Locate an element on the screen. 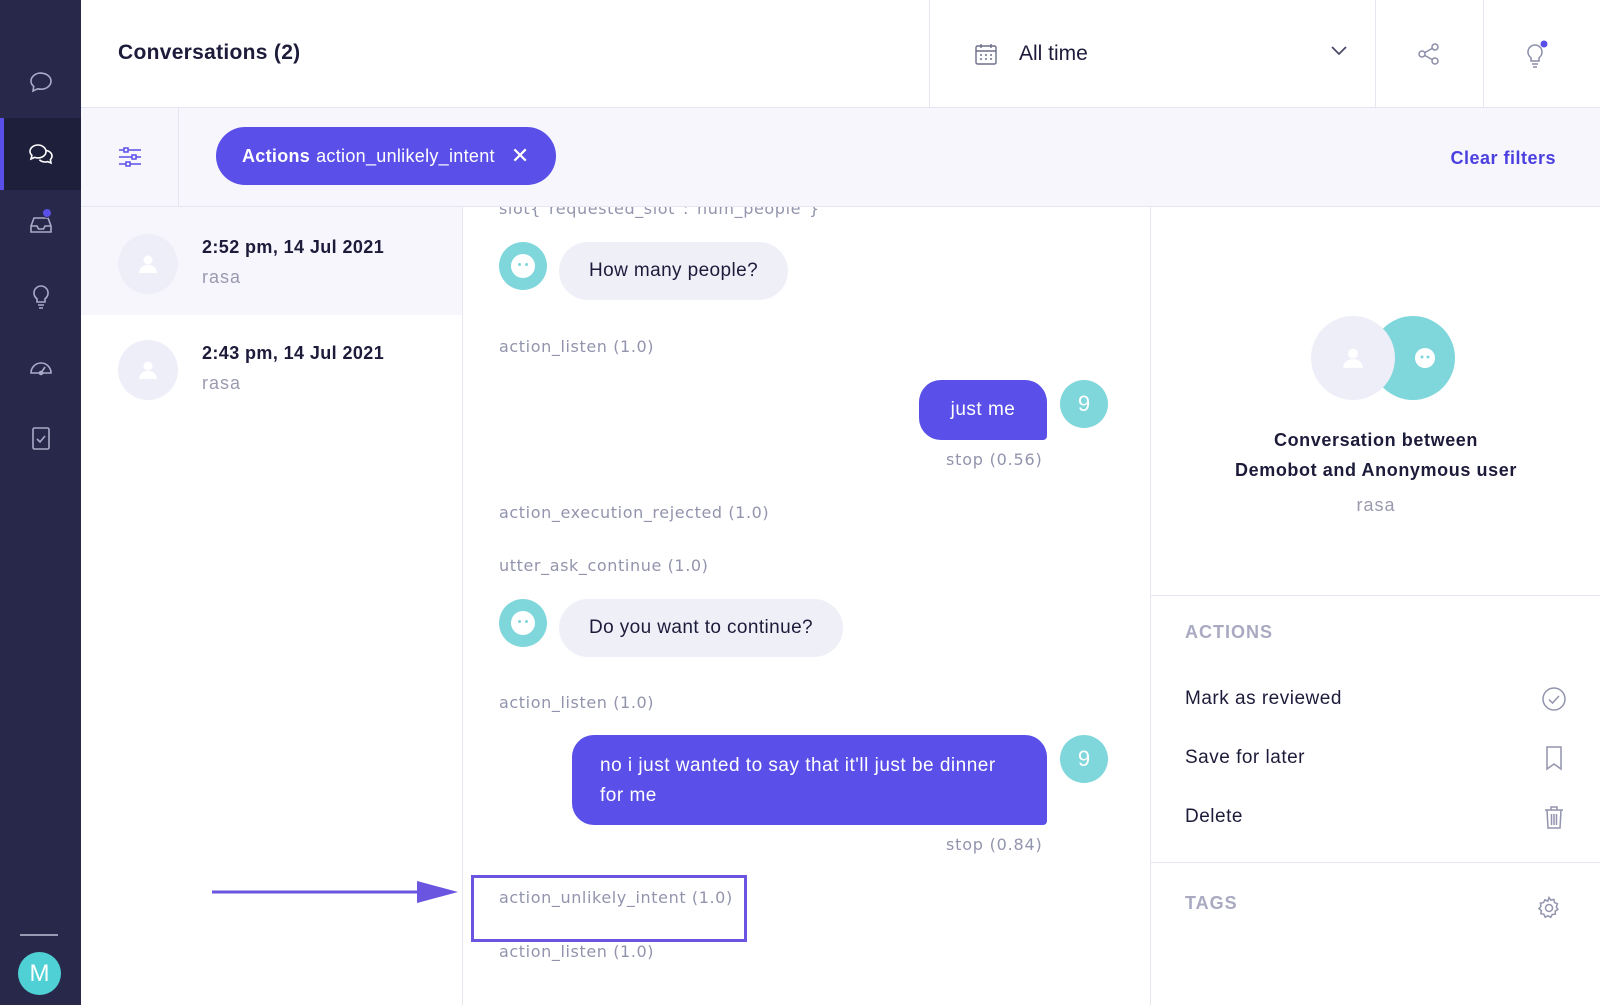  action-event: action_execution_rejected (1.0) is located at coordinates (634, 512).